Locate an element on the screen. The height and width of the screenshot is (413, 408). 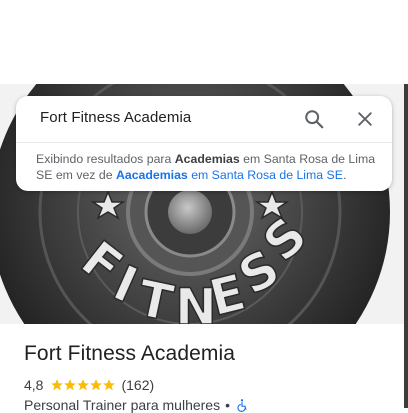
original-term-suffix: em Santa Rosa de Lima SE is located at coordinates (267, 175).